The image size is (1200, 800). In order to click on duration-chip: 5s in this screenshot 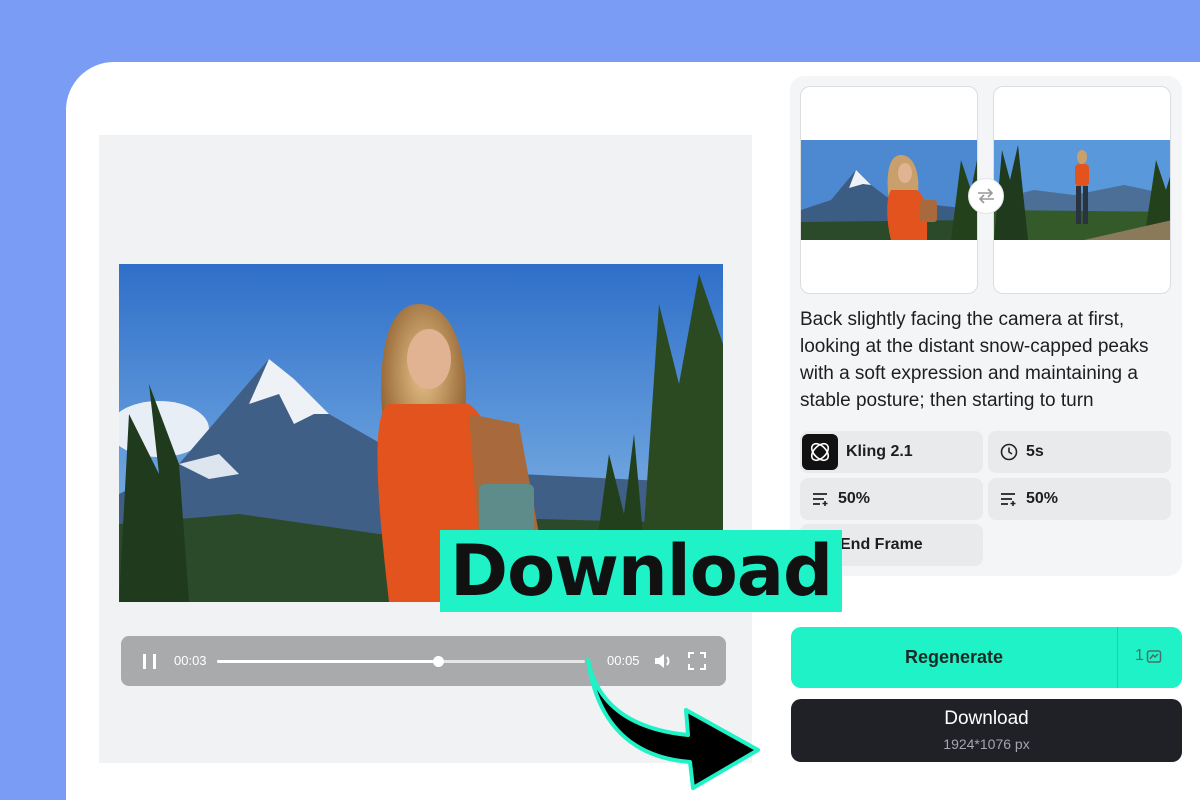, I will do `click(1079, 452)`.